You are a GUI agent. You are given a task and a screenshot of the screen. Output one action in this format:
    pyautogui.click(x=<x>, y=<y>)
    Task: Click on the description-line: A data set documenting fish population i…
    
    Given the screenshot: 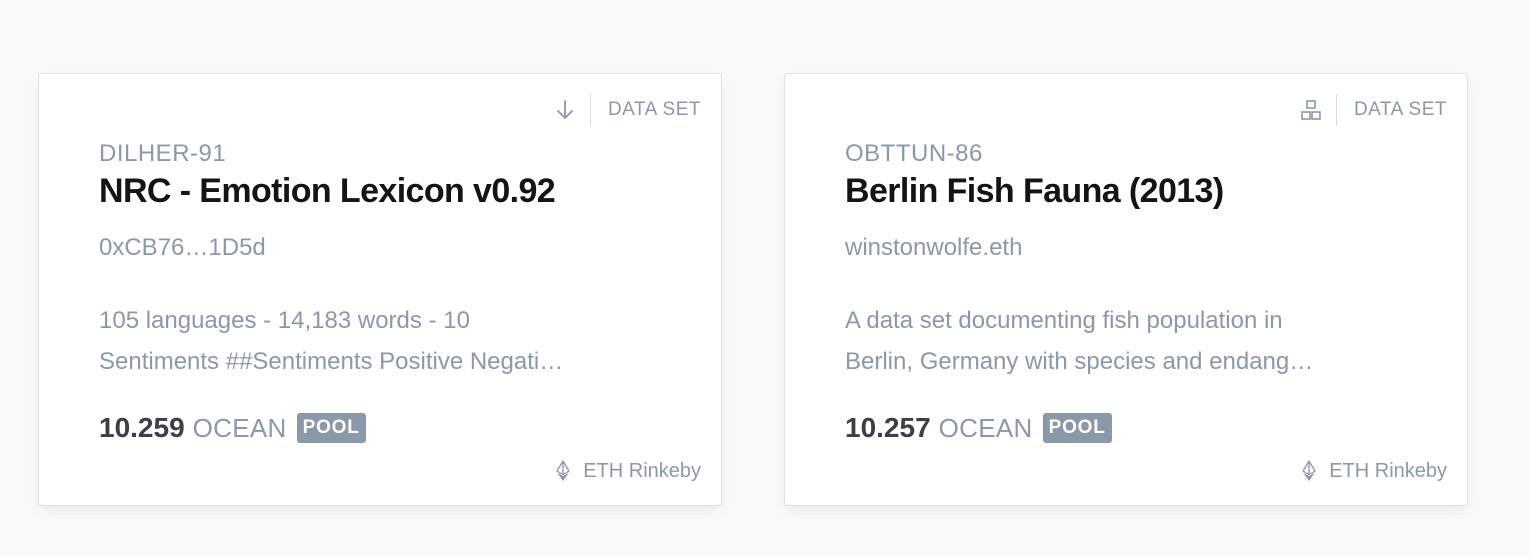 What is the action you would take?
    pyautogui.click(x=1064, y=320)
    